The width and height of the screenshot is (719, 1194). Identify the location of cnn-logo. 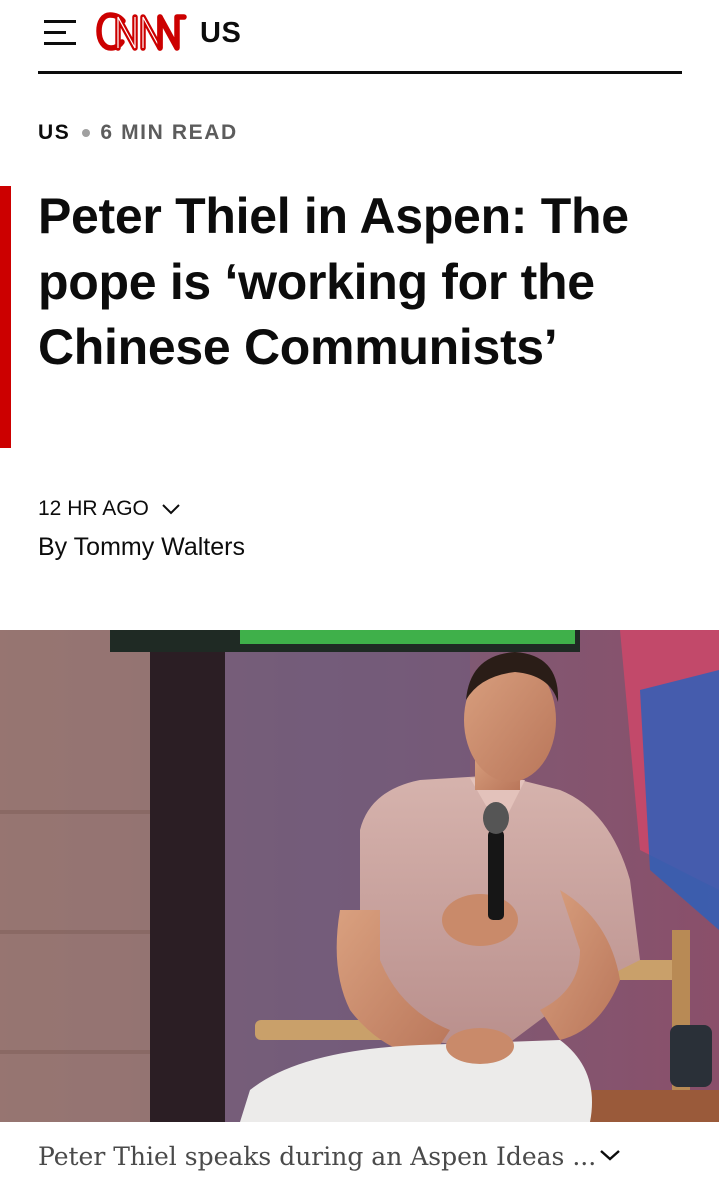
(142, 33).